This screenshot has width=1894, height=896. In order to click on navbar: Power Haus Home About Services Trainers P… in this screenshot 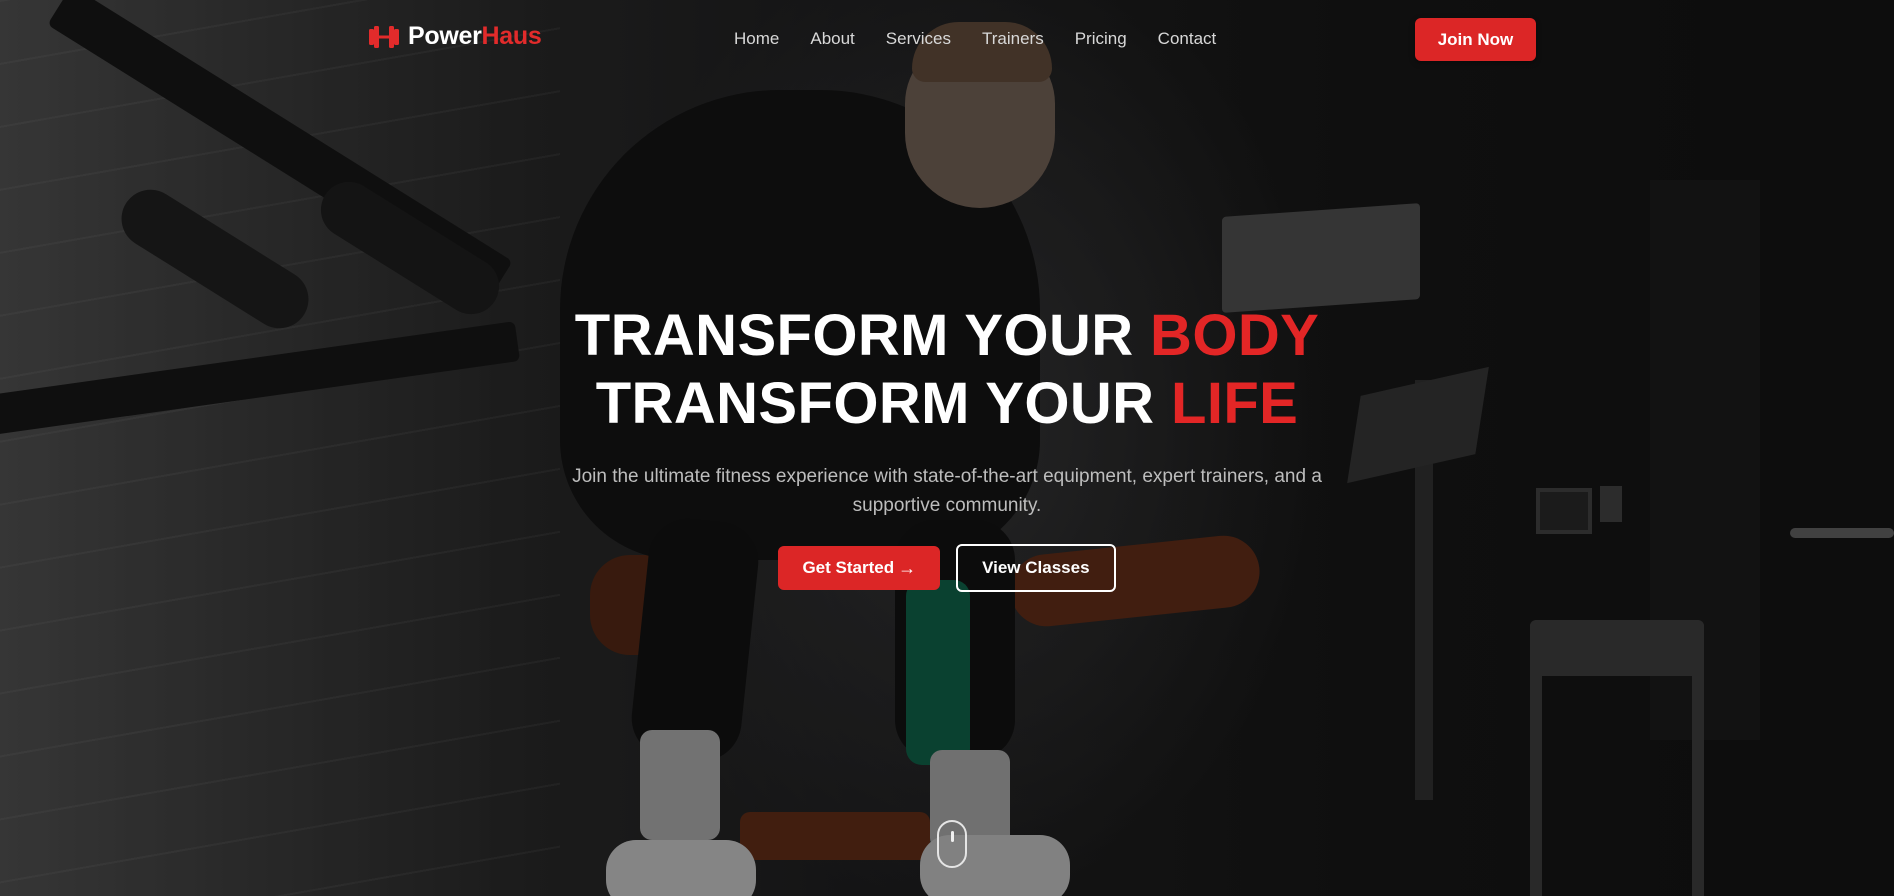, I will do `click(947, 40)`.